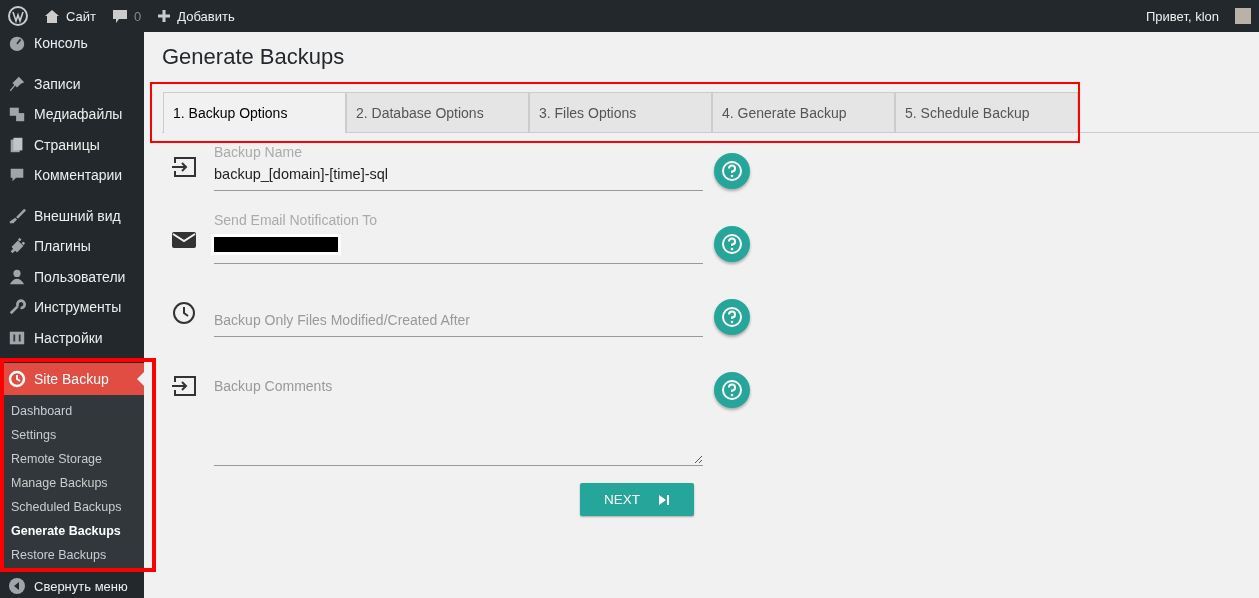 This screenshot has width=1259, height=598. What do you see at coordinates (17, 215) in the screenshot?
I see `brush-icon` at bounding box center [17, 215].